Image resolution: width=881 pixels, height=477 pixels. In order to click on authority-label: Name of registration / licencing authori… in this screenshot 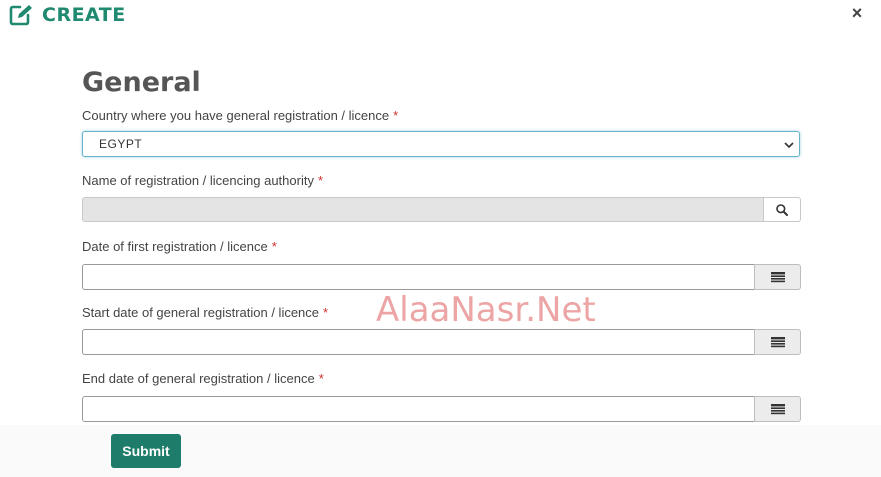, I will do `click(202, 181)`.